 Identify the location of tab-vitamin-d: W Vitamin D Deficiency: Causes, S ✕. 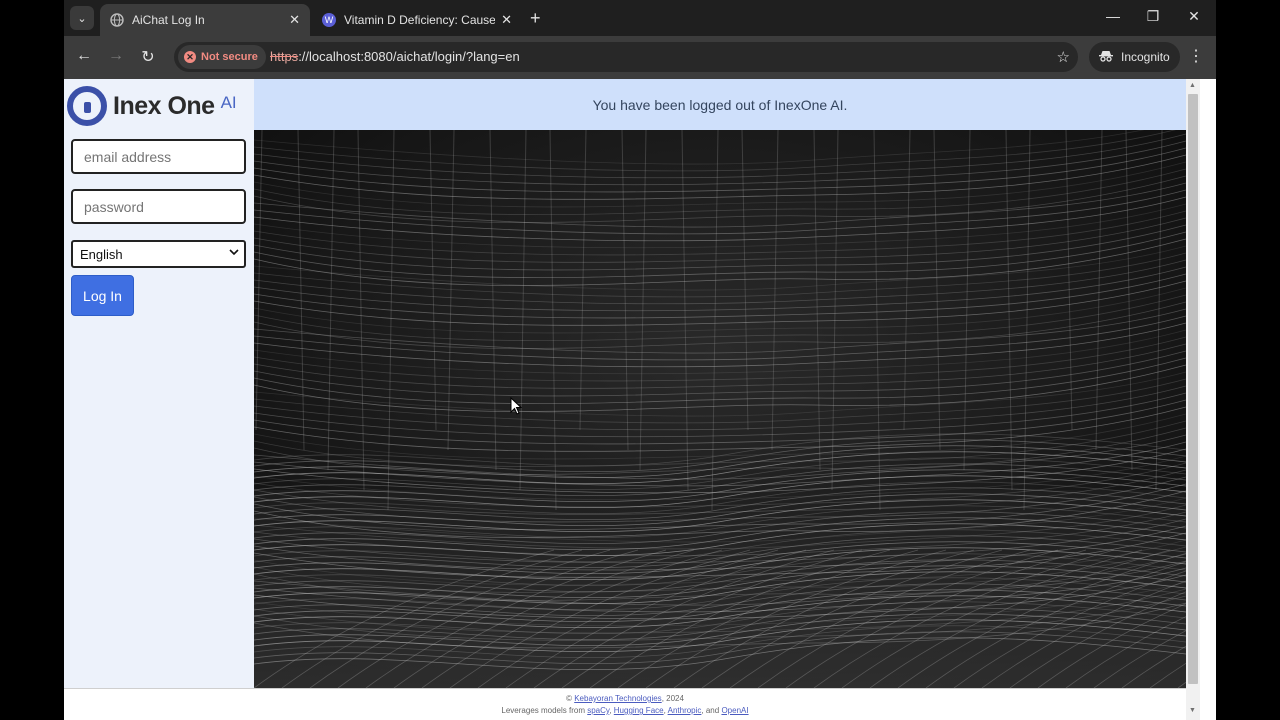
(417, 20).